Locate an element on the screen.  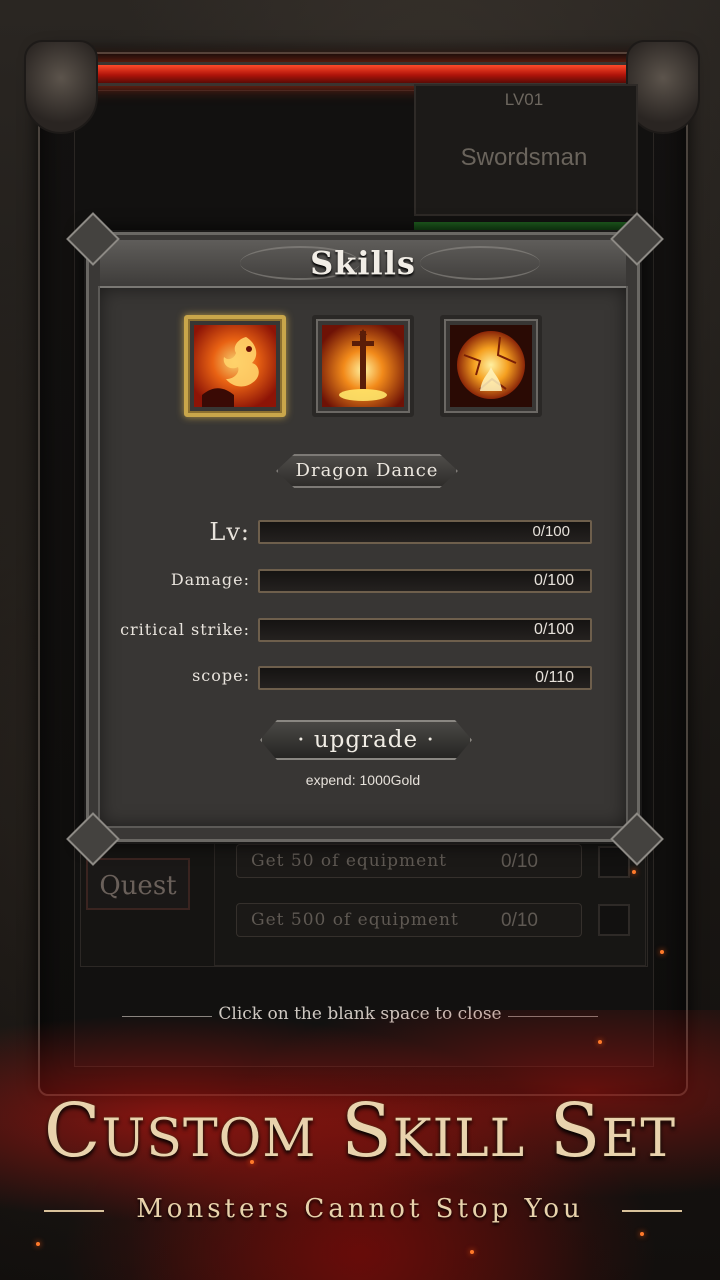
quest-tab-button: Quest is located at coordinates (138, 884).